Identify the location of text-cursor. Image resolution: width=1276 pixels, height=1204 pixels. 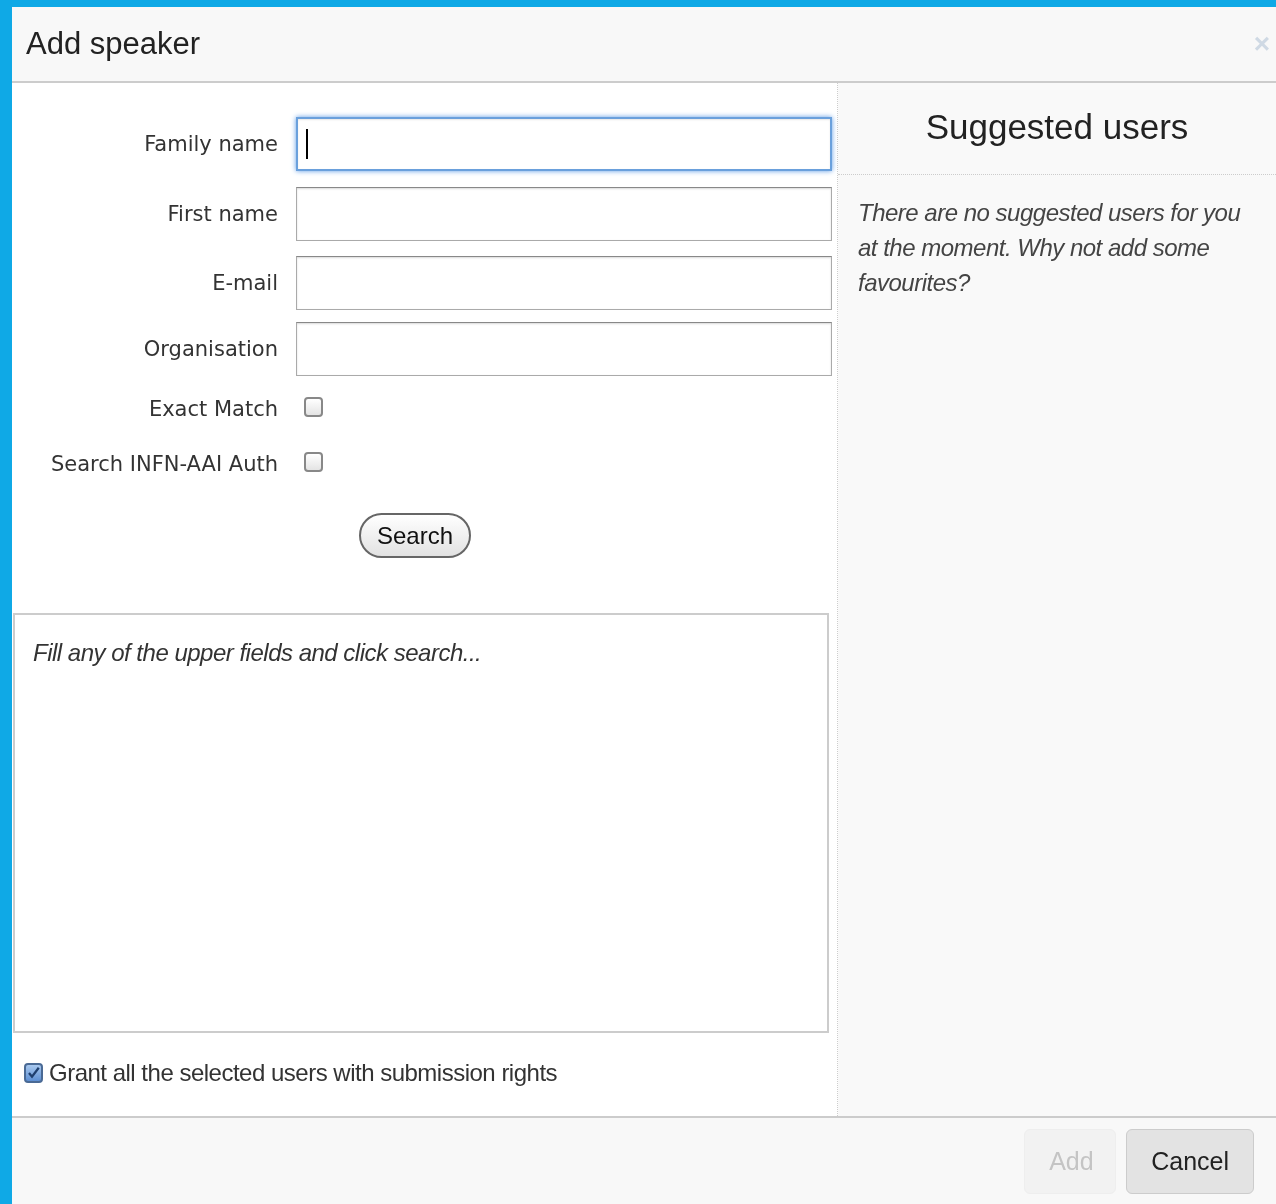
(307, 144).